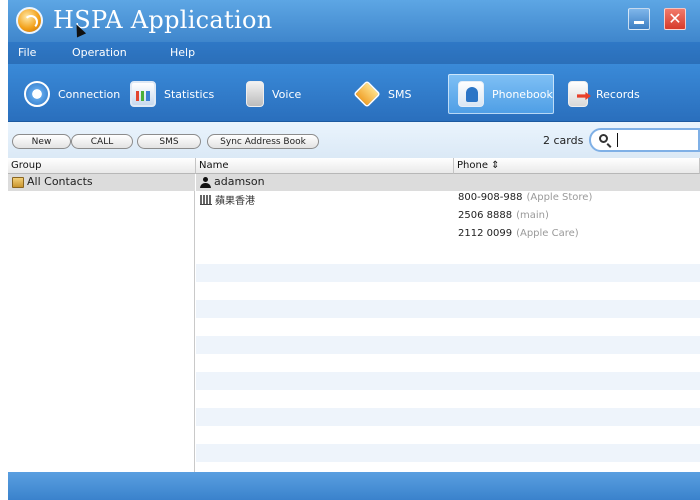  What do you see at coordinates (37, 94) in the screenshot?
I see `connection-icon` at bounding box center [37, 94].